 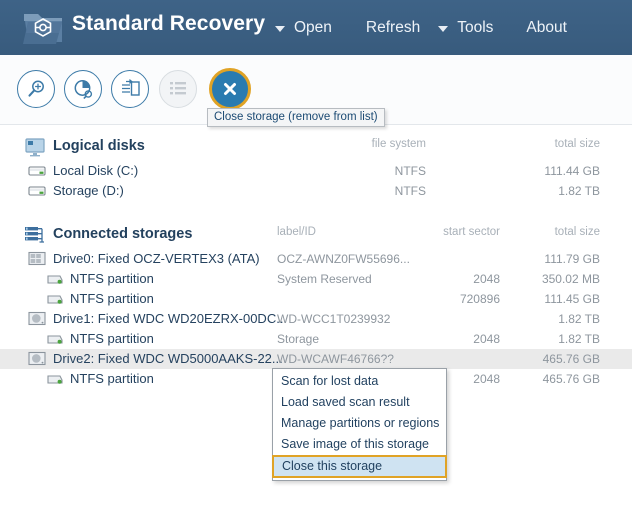 I want to click on close-storage-button, so click(x=230, y=89).